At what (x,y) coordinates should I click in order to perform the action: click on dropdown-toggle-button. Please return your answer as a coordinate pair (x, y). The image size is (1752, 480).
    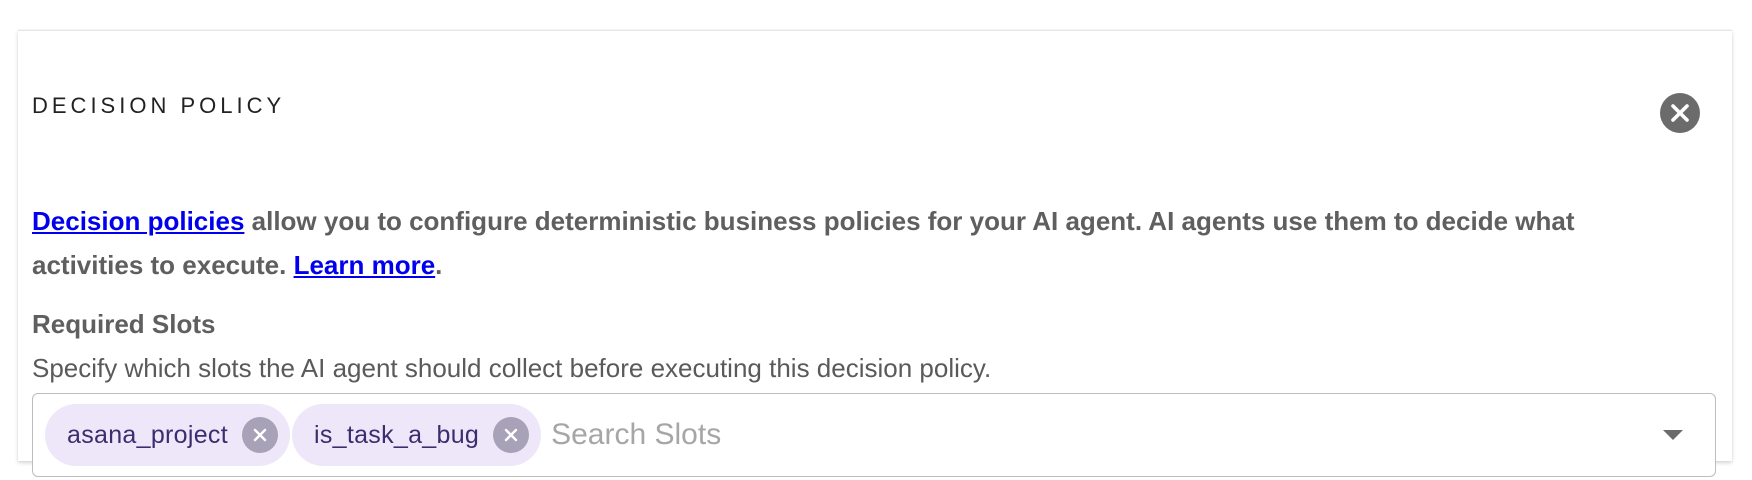
    Looking at the image, I should click on (1673, 435).